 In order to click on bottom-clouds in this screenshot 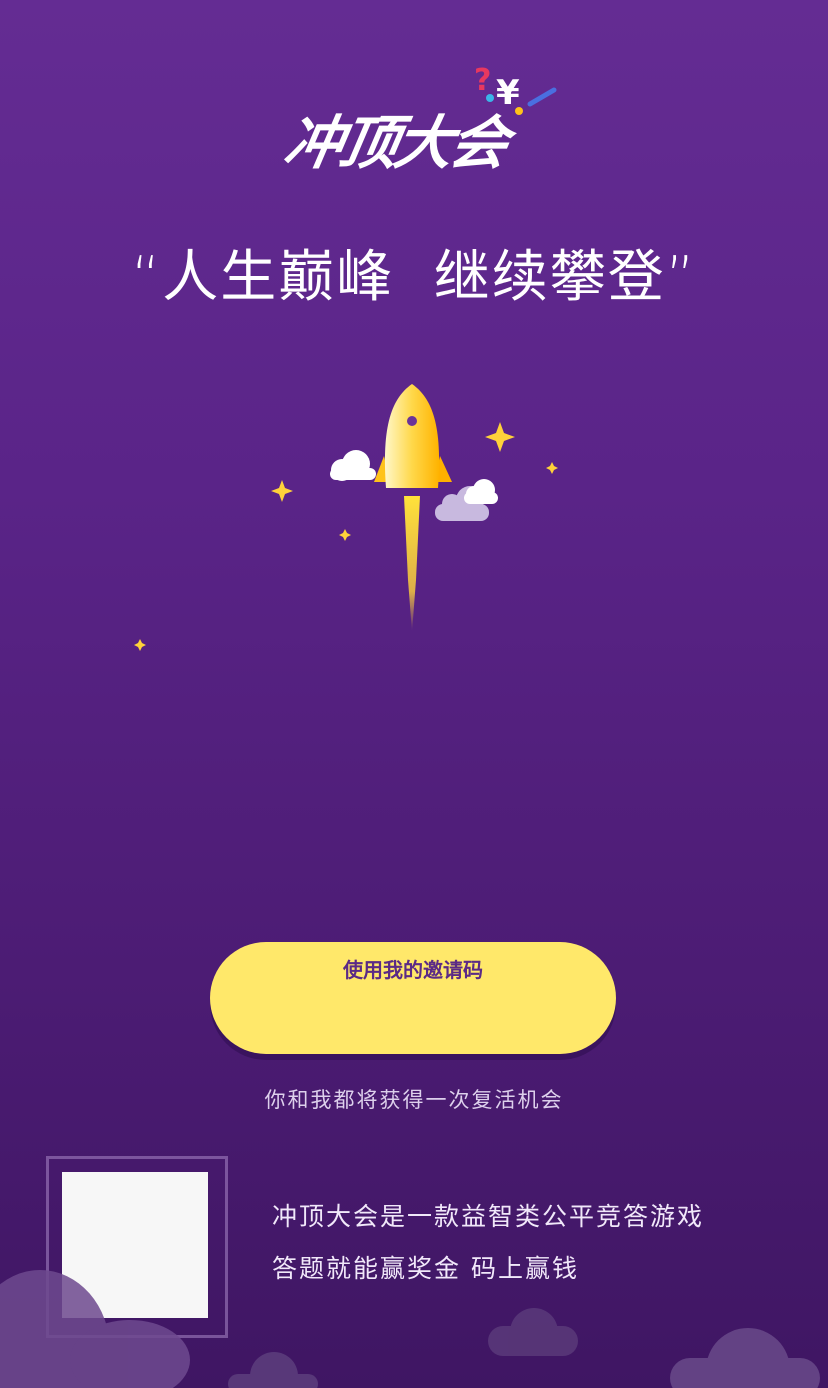, I will do `click(410, 1329)`.